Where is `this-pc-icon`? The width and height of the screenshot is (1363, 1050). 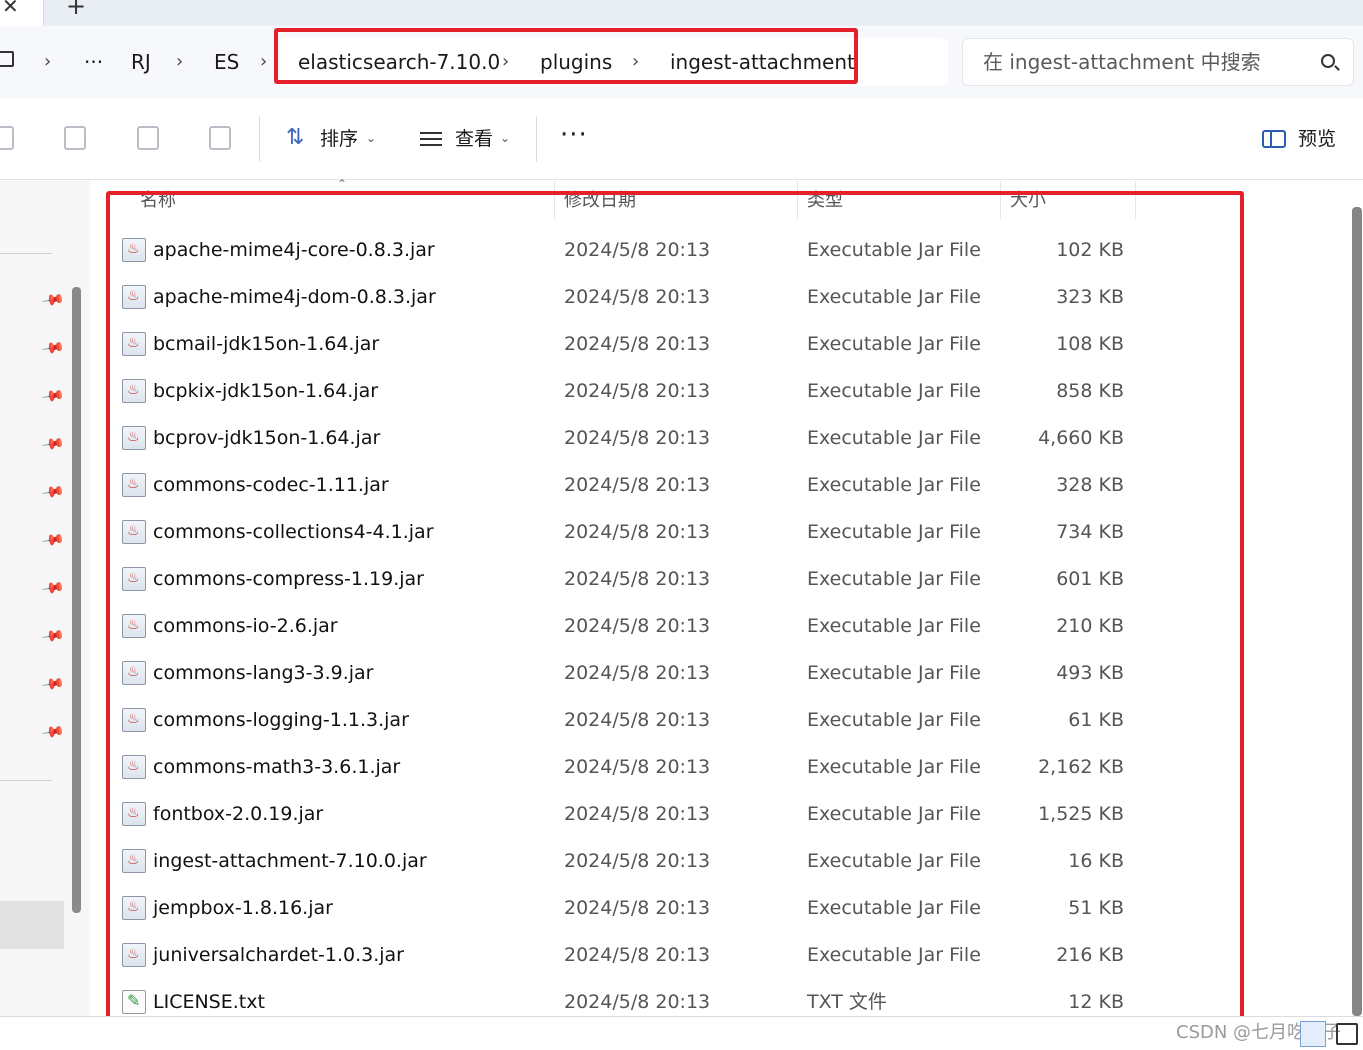
this-pc-icon is located at coordinates (7, 59).